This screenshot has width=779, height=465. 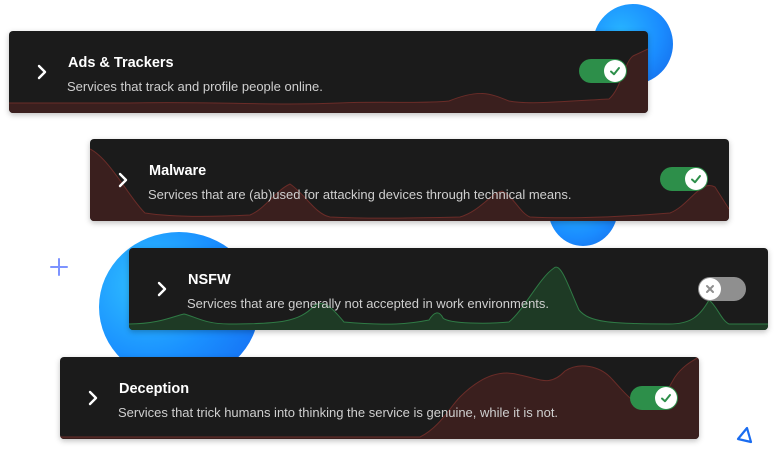 What do you see at coordinates (154, 389) in the screenshot?
I see `category-title: Deception` at bounding box center [154, 389].